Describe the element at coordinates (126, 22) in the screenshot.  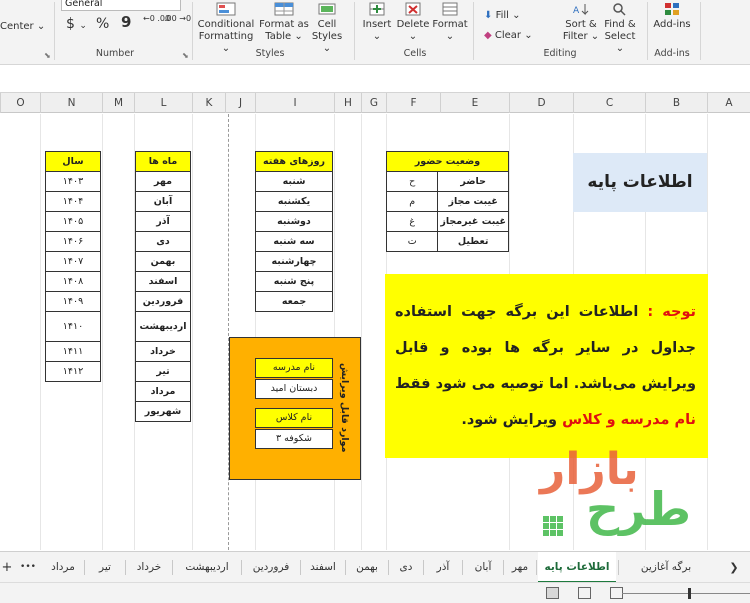
I see `comma-style-button: 9` at that location.